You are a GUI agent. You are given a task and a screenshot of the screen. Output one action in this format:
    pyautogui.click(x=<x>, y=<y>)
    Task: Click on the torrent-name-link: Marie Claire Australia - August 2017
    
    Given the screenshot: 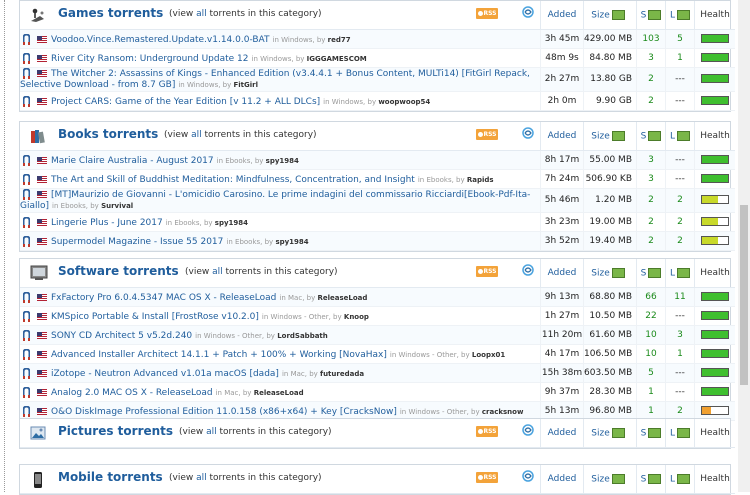 What is the action you would take?
    pyautogui.click(x=132, y=161)
    